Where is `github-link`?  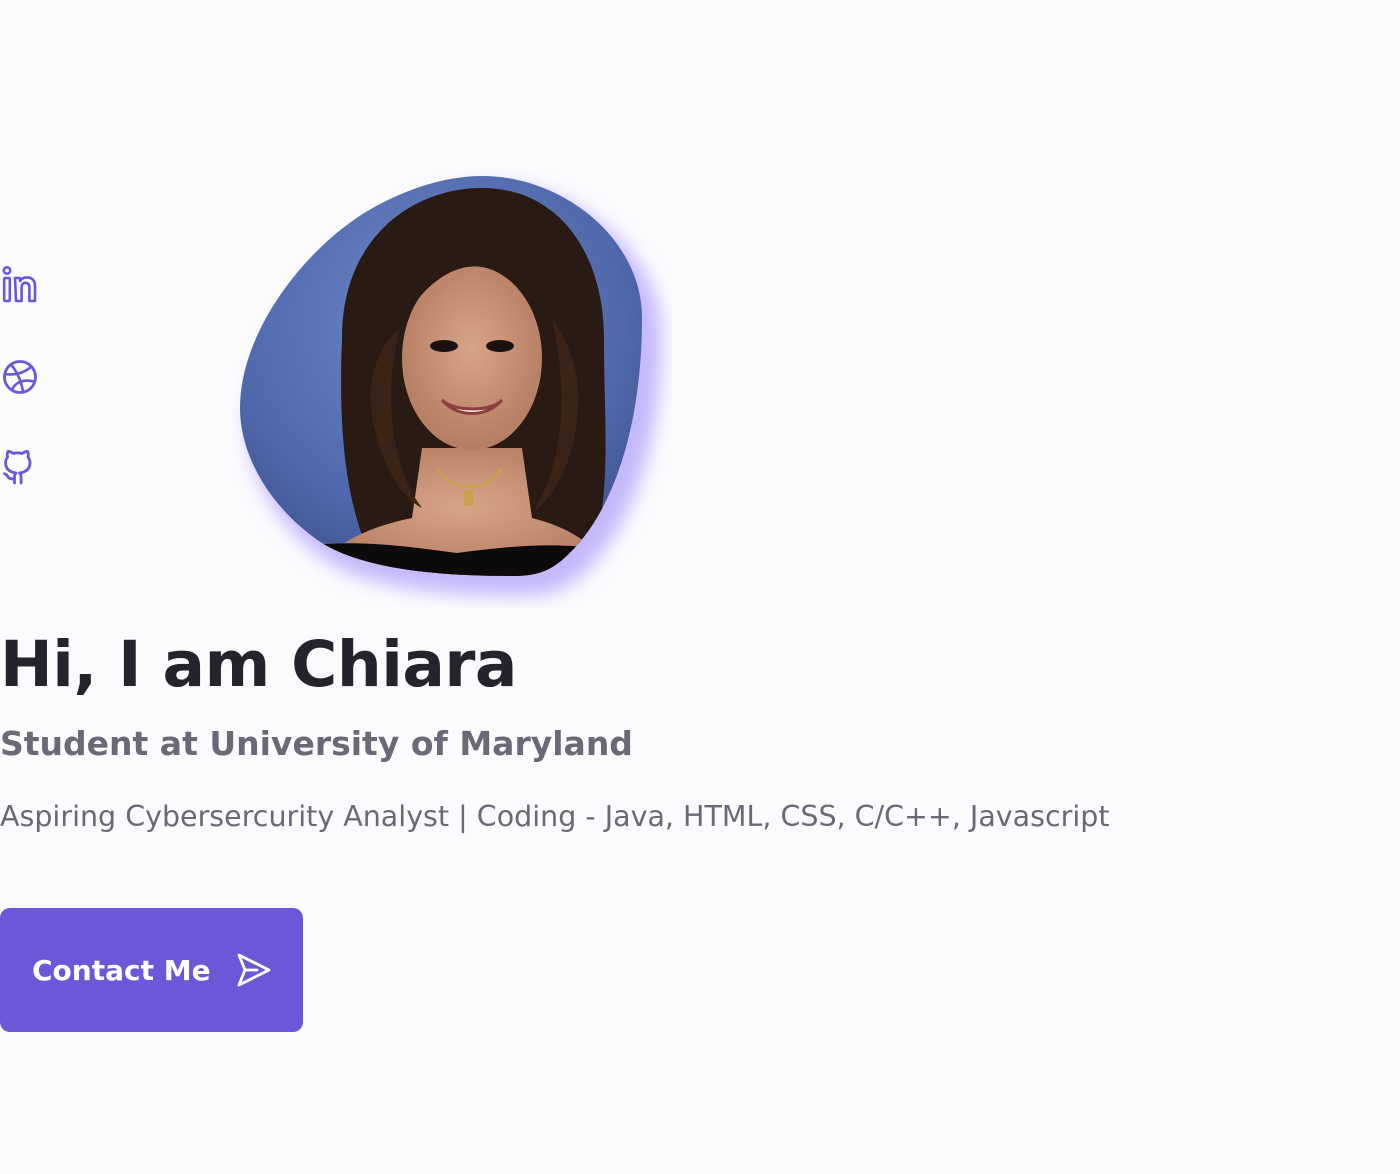
github-link is located at coordinates (21, 465).